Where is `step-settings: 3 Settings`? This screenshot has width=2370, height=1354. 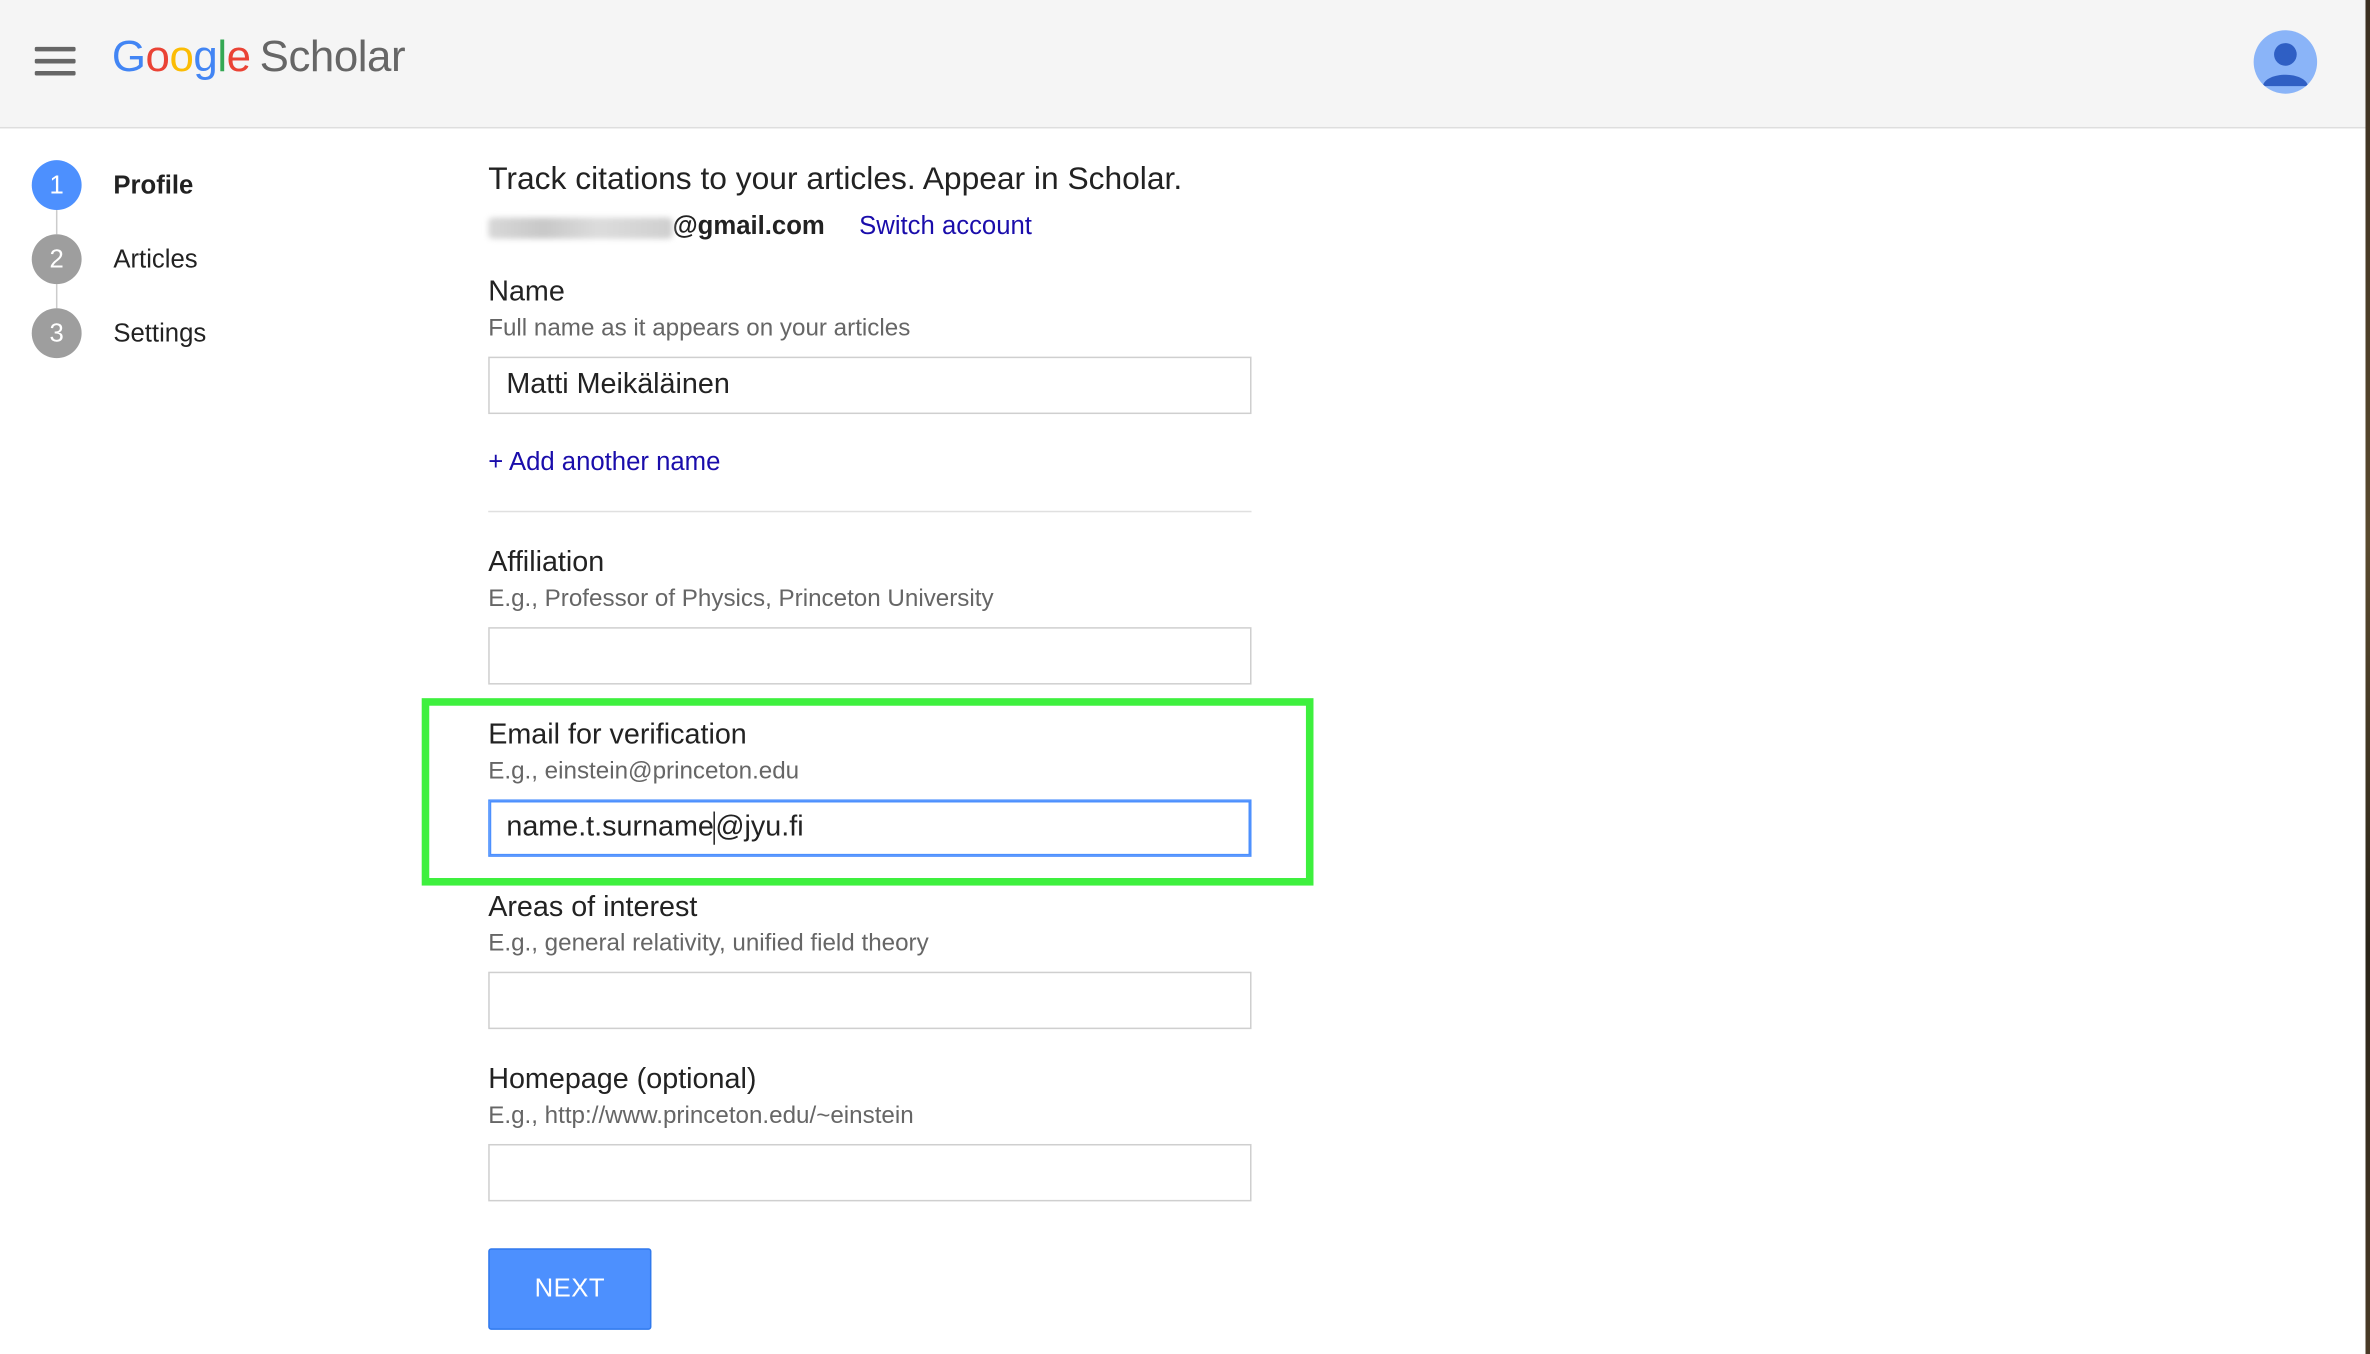
step-settings: 3 Settings is located at coordinates (119, 333).